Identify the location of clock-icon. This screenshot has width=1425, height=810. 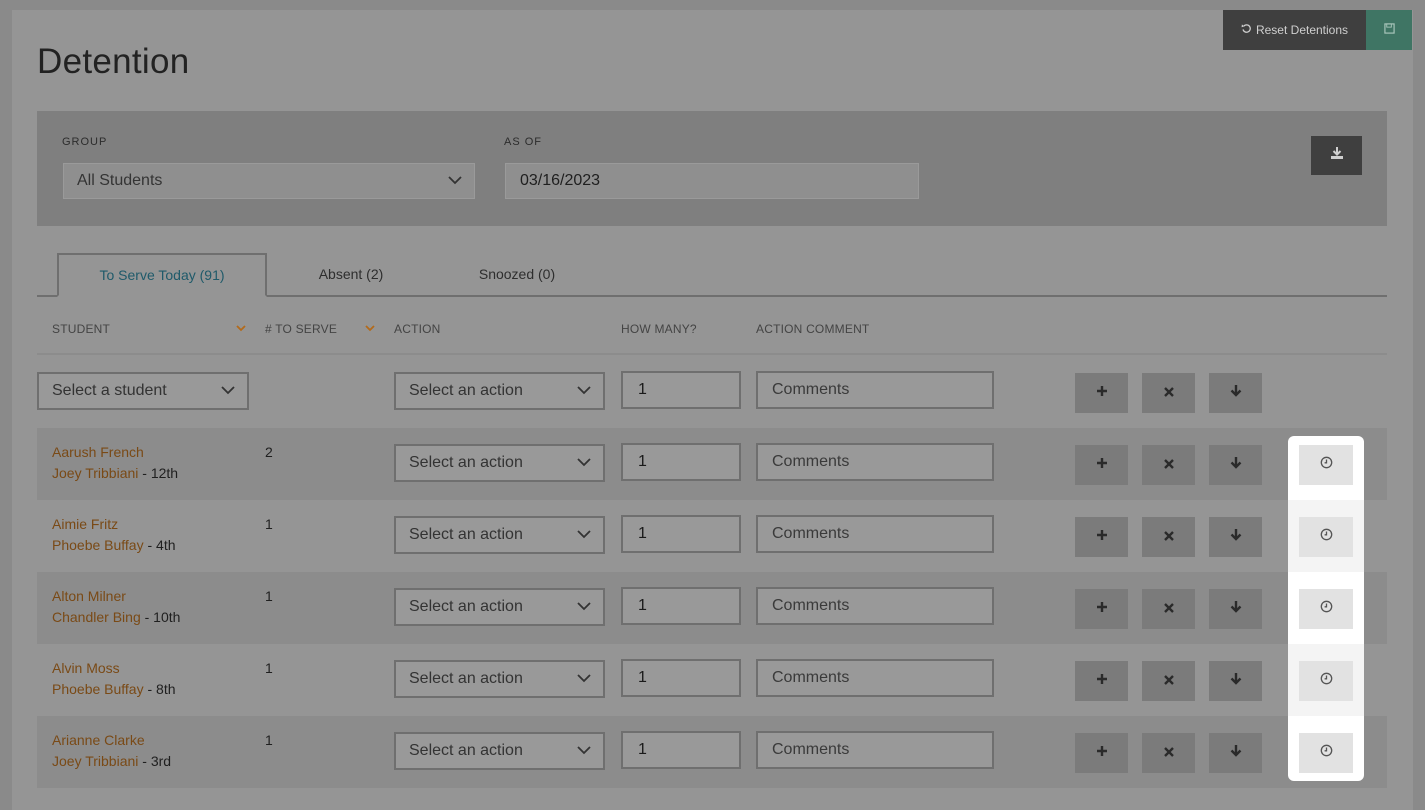
(1326, 609).